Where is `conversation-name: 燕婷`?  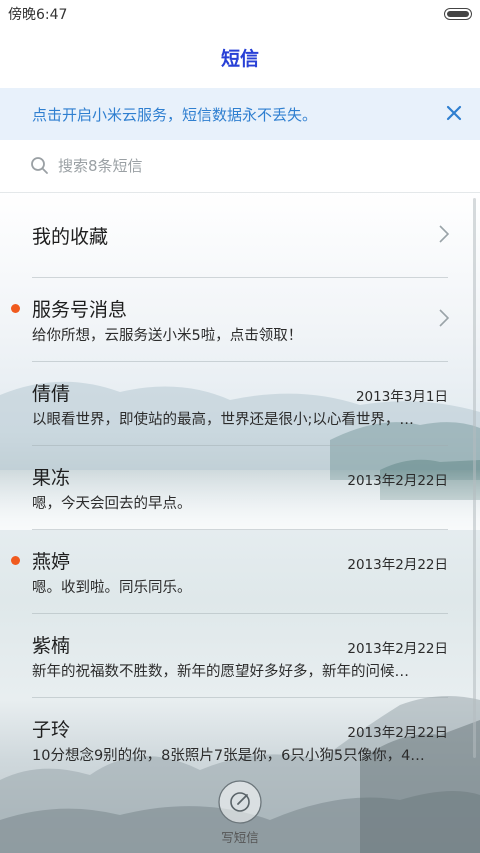
conversation-name: 燕婷 is located at coordinates (51, 562).